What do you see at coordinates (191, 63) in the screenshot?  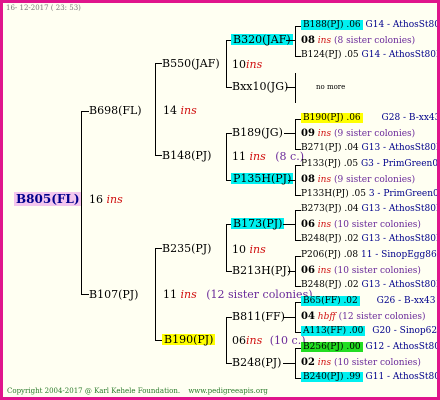 I see `gen2-b550: B550(JAF)` at bounding box center [191, 63].